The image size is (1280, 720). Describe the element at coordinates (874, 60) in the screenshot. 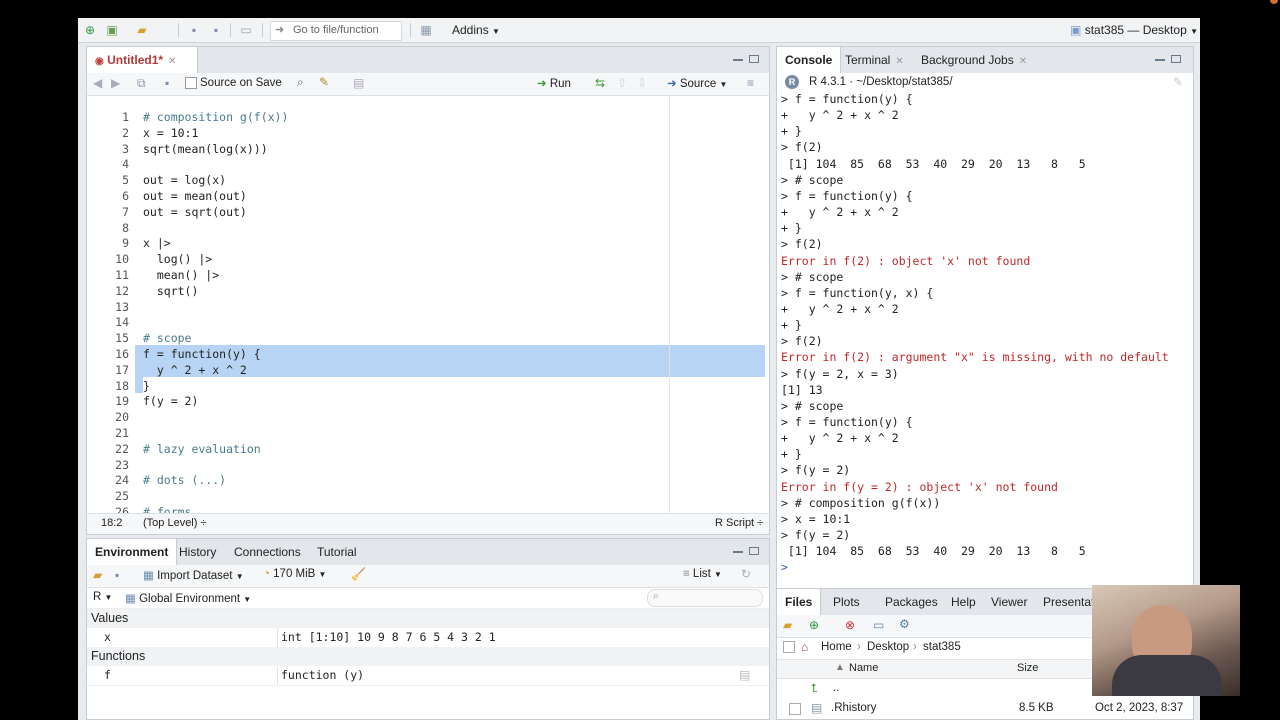

I see `tab-terminal: Terminal ✕` at that location.